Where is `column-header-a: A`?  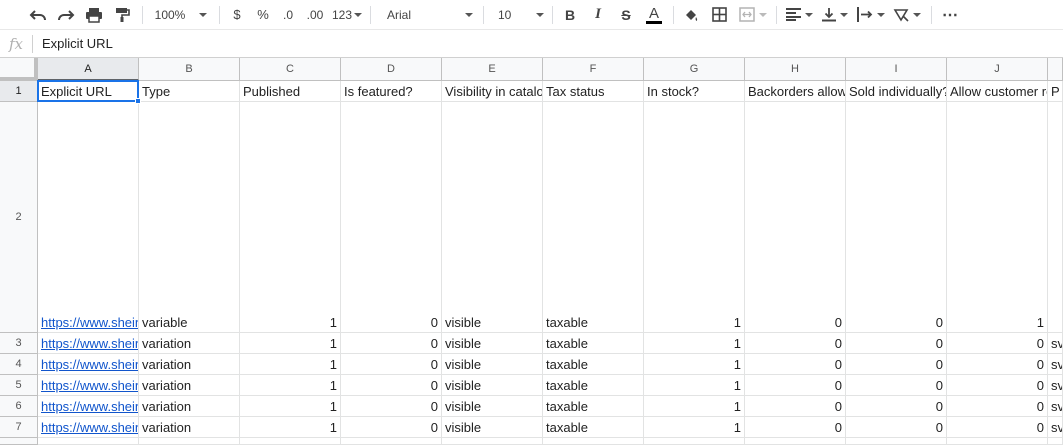 column-header-a: A is located at coordinates (88, 69).